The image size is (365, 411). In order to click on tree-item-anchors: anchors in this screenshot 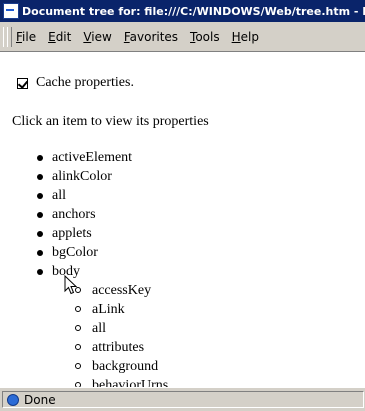, I will do `click(66, 214)`.